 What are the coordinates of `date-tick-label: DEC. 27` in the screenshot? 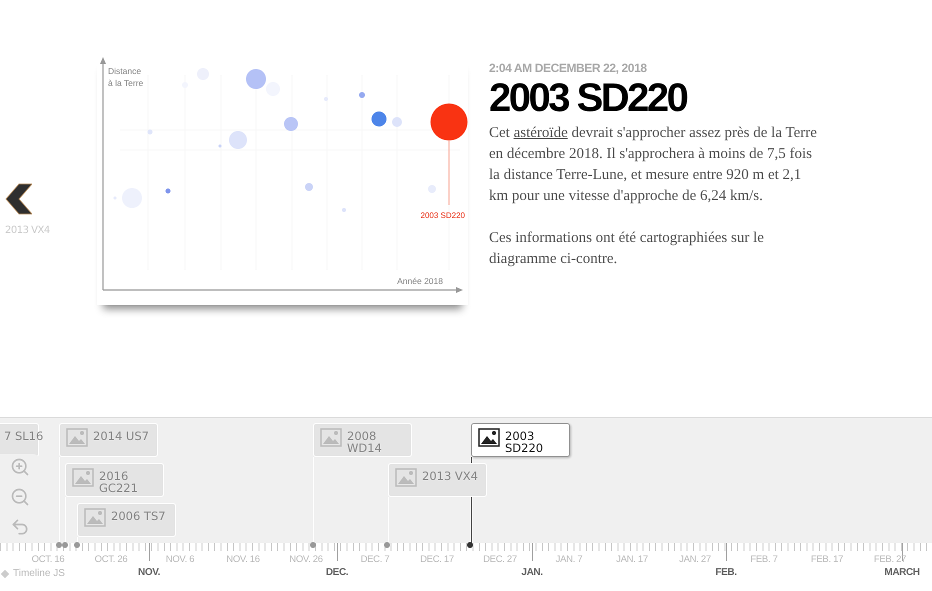 It's located at (500, 559).